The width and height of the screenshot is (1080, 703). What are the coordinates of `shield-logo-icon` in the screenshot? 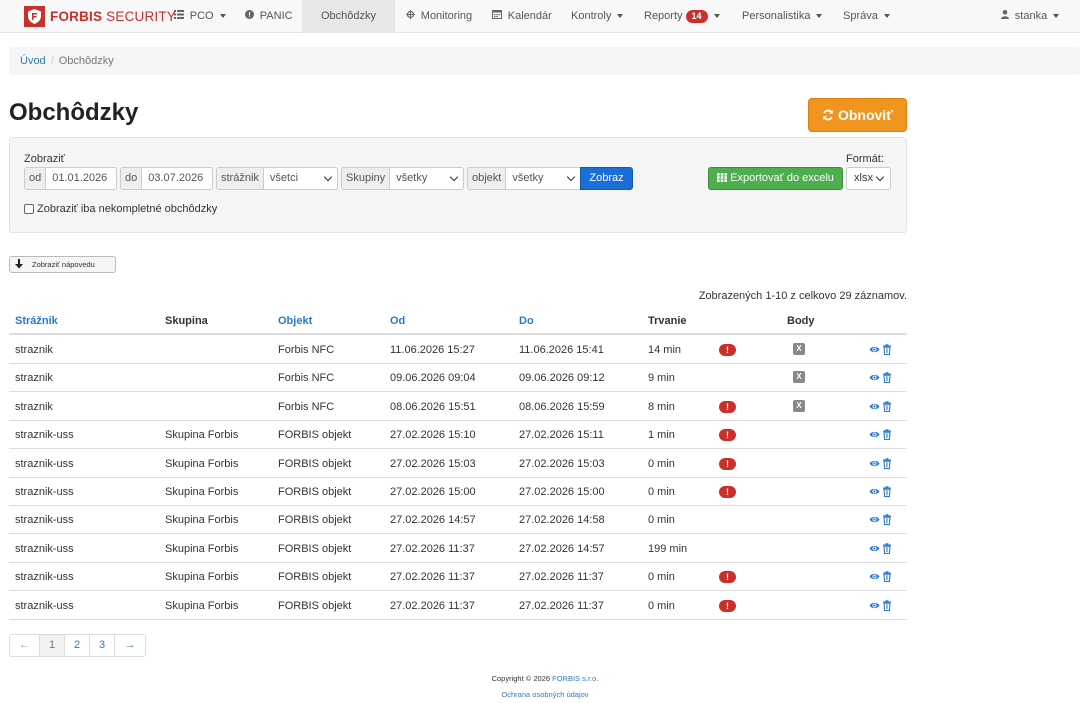 It's located at (34, 16).